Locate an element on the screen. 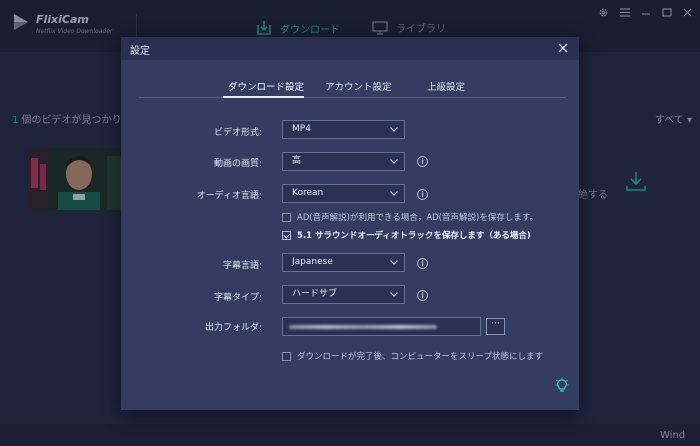 This screenshot has height=446, width=700. settings-tabs: ダウンロード設定 アカウント設定 上級設定 is located at coordinates (350, 89).